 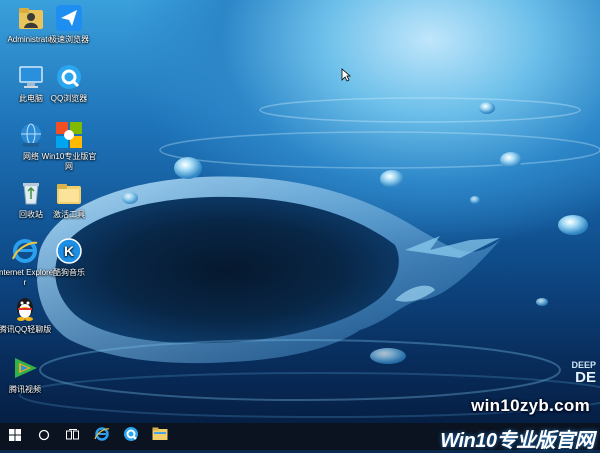 What do you see at coordinates (583, 373) in the screenshot?
I see `deep-brand-logo: DEEP DE` at bounding box center [583, 373].